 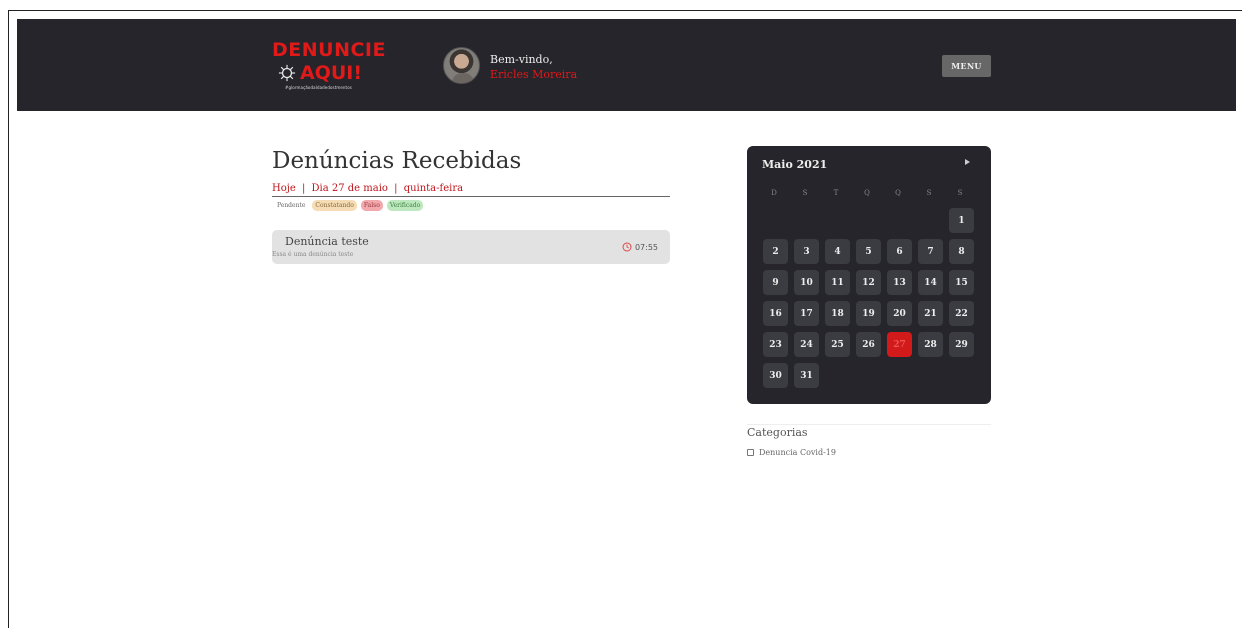 What do you see at coordinates (966, 66) in the screenshot?
I see `menu-button: MENU` at bounding box center [966, 66].